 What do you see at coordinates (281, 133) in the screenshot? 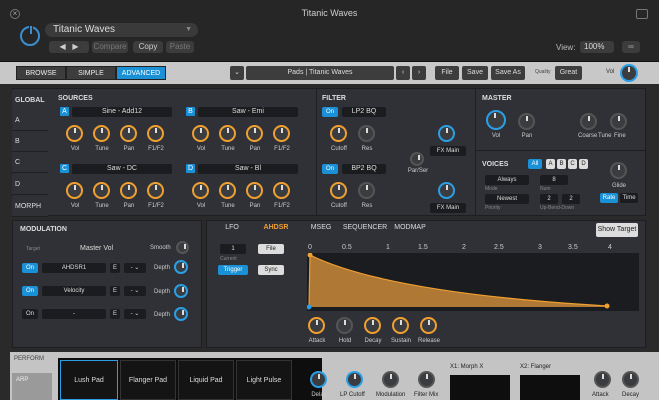
I see `osc-b-f1f2-knob` at bounding box center [281, 133].